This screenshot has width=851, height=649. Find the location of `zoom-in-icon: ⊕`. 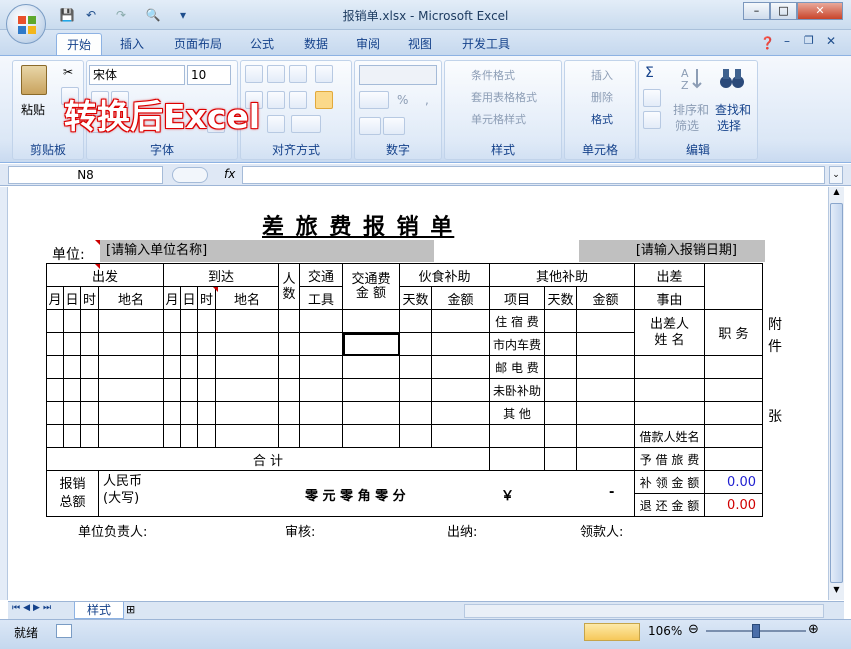

zoom-in-icon: ⊕ is located at coordinates (813, 629).